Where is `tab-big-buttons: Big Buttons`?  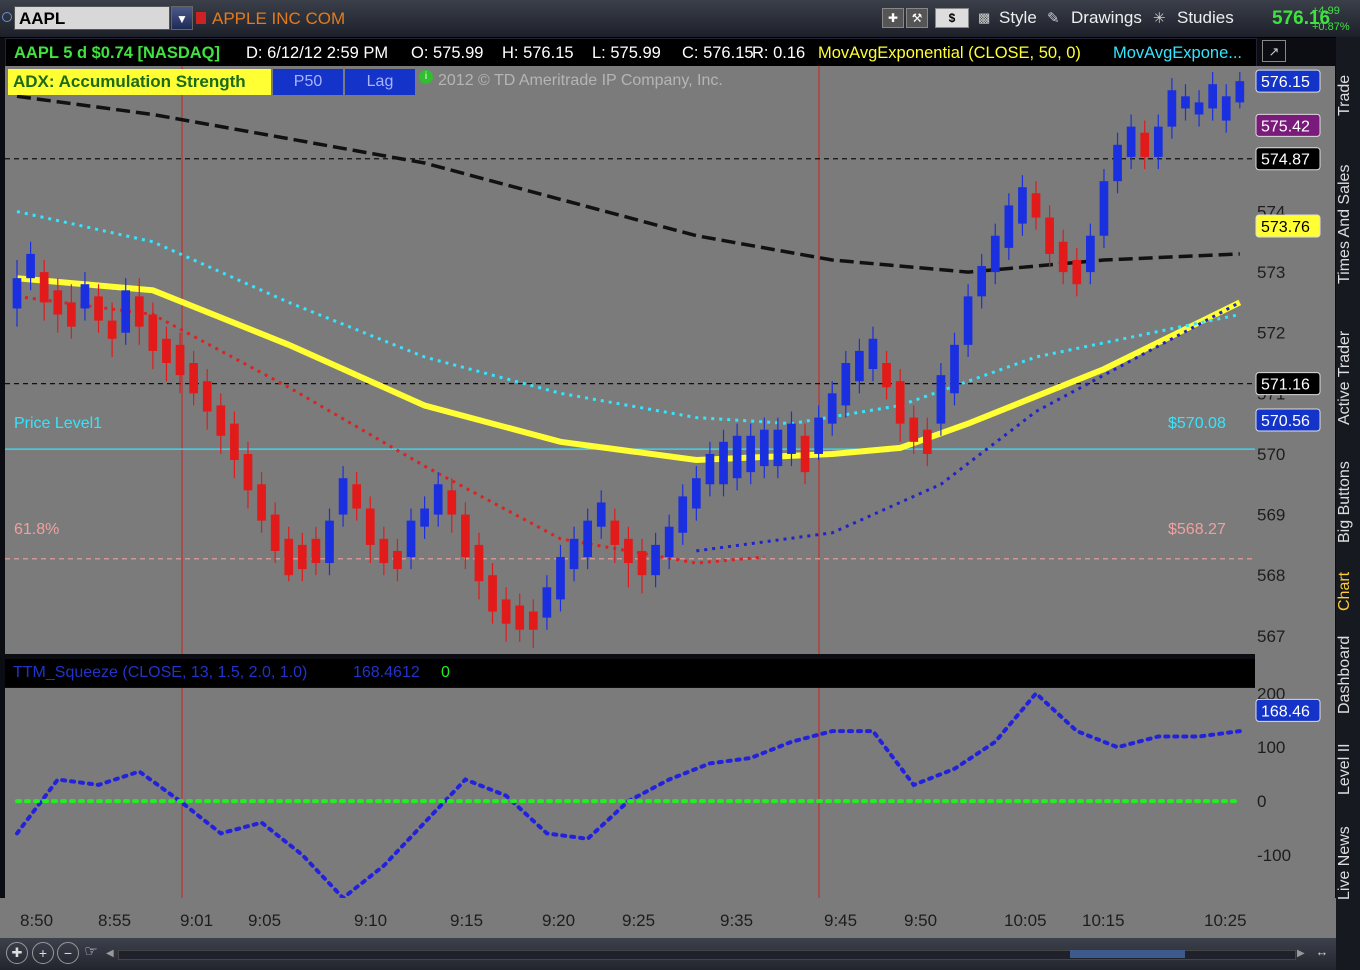 tab-big-buttons: Big Buttons is located at coordinates (1348, 502).